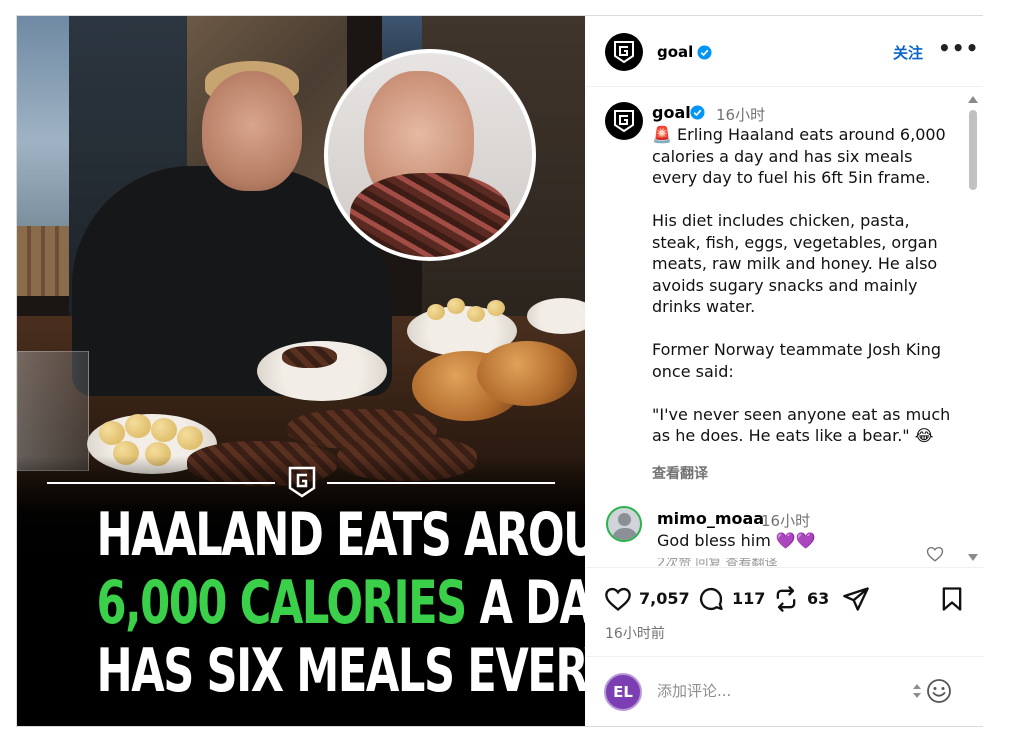 This screenshot has width=1024, height=747. What do you see at coordinates (939, 691) in the screenshot?
I see `emoji-picker-icon` at bounding box center [939, 691].